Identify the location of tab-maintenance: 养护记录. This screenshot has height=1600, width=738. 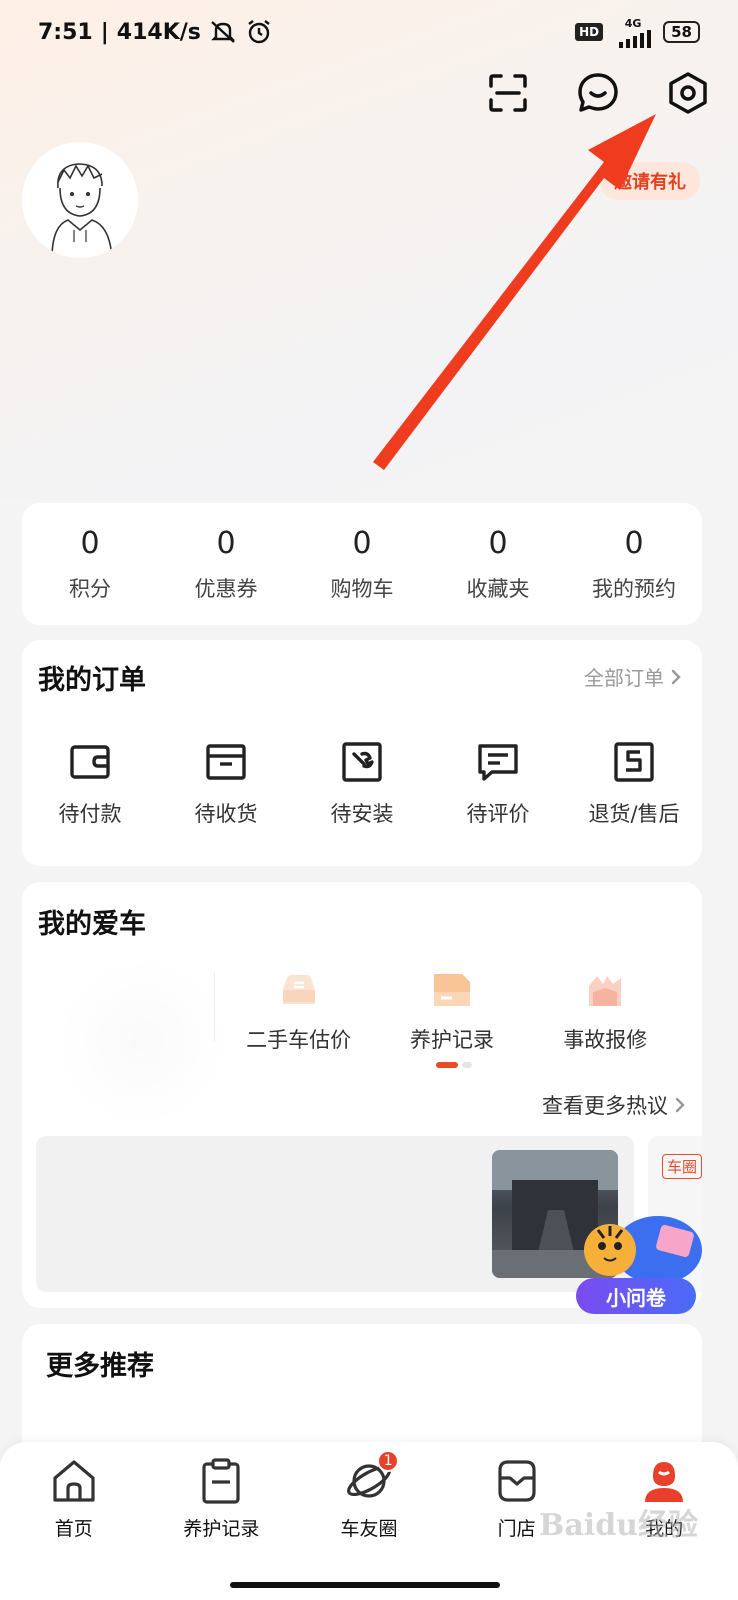
(222, 1498).